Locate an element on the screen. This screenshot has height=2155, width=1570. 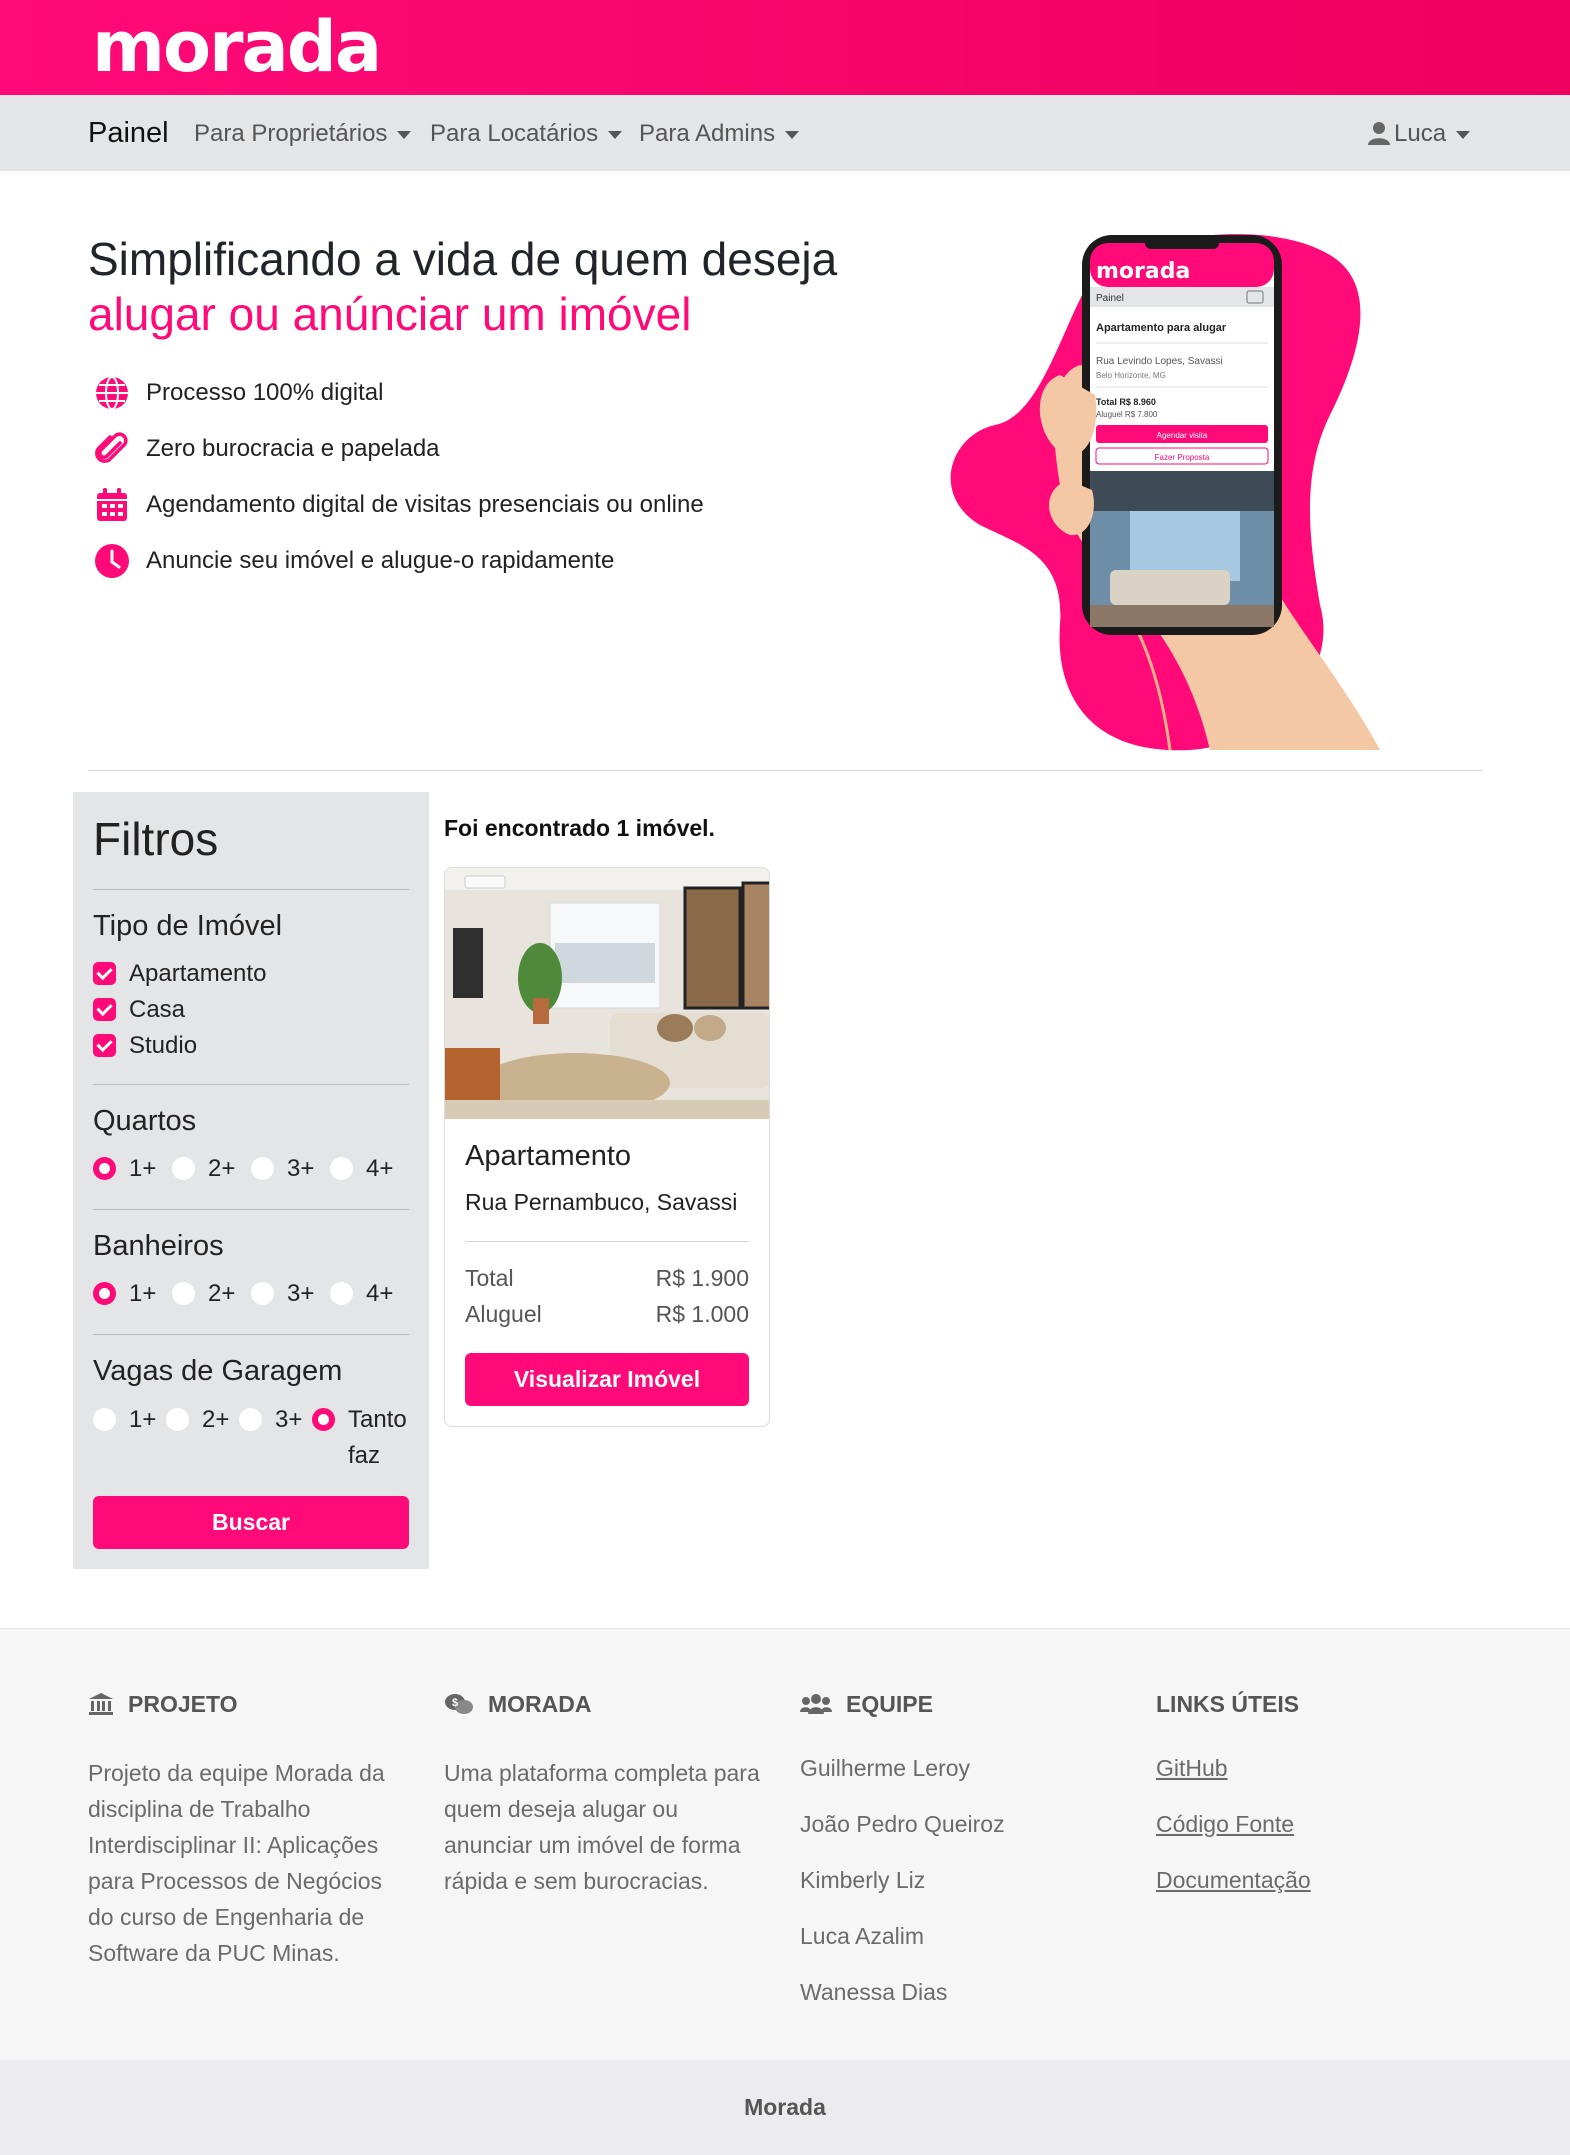
hero-title-accent: alugar ou anúnciar um imóvel is located at coordinates (390, 314).